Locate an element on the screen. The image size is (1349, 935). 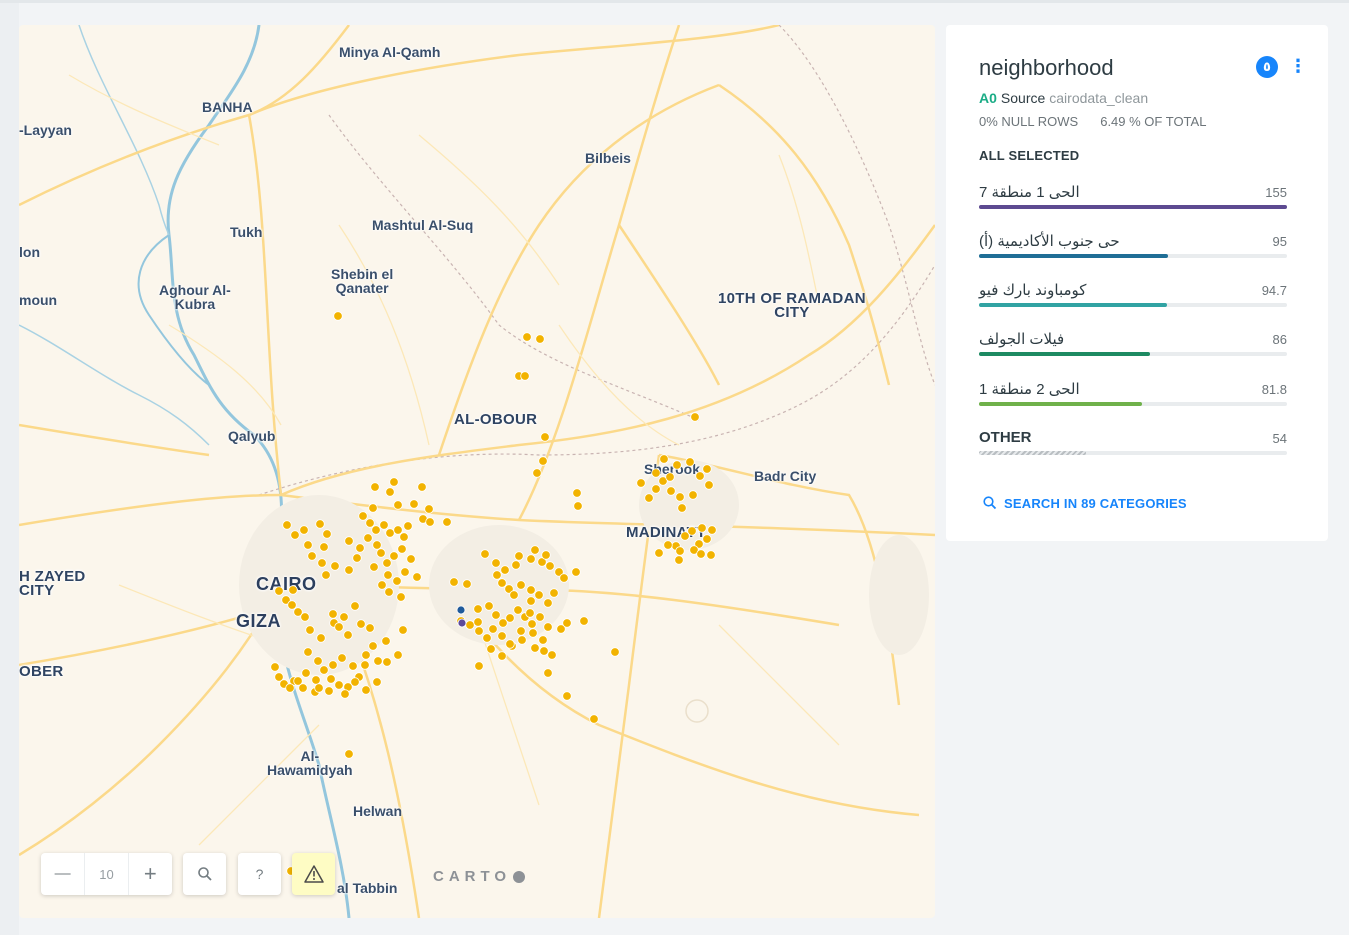
widget-stats: 0% NULL ROWS 6.49 % OF TOTAL is located at coordinates (1092, 121).